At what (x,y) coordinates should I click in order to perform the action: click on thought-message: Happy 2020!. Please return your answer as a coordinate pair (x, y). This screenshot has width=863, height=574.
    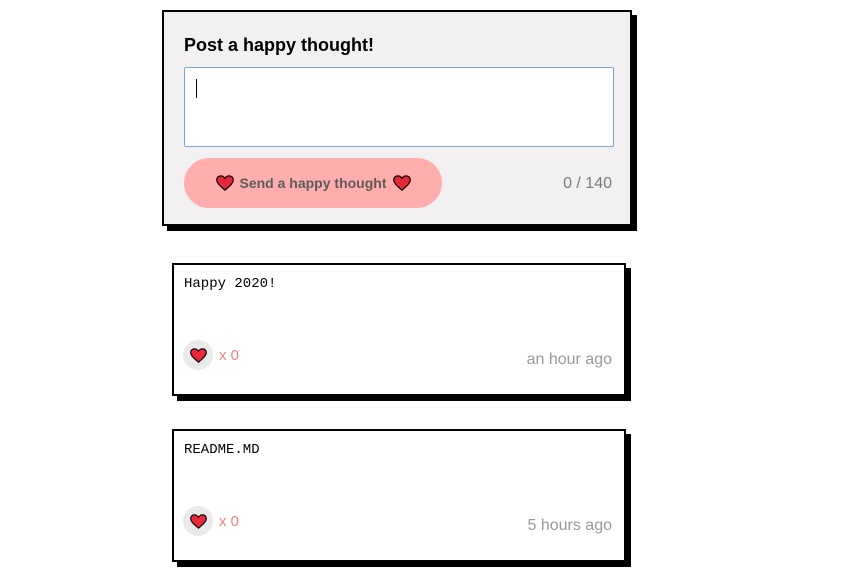
    Looking at the image, I should click on (230, 284).